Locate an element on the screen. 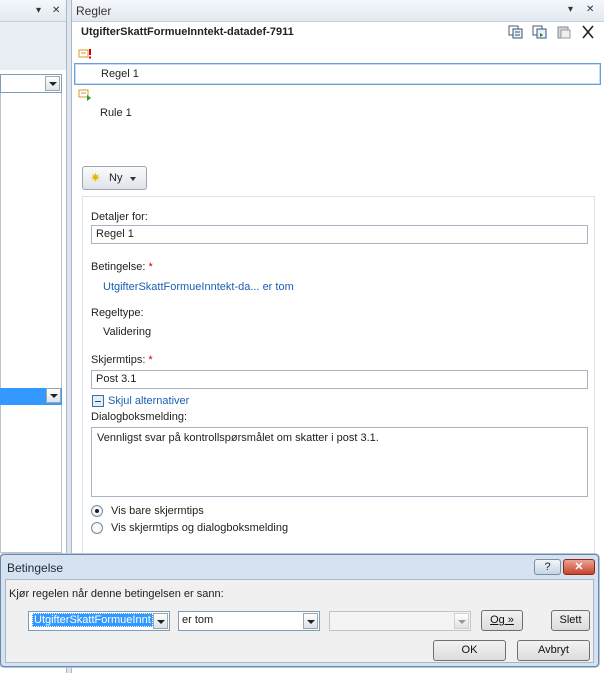 This screenshot has width=604, height=673. field-select: UtgifterSkattFormueInnt is located at coordinates (99, 621).